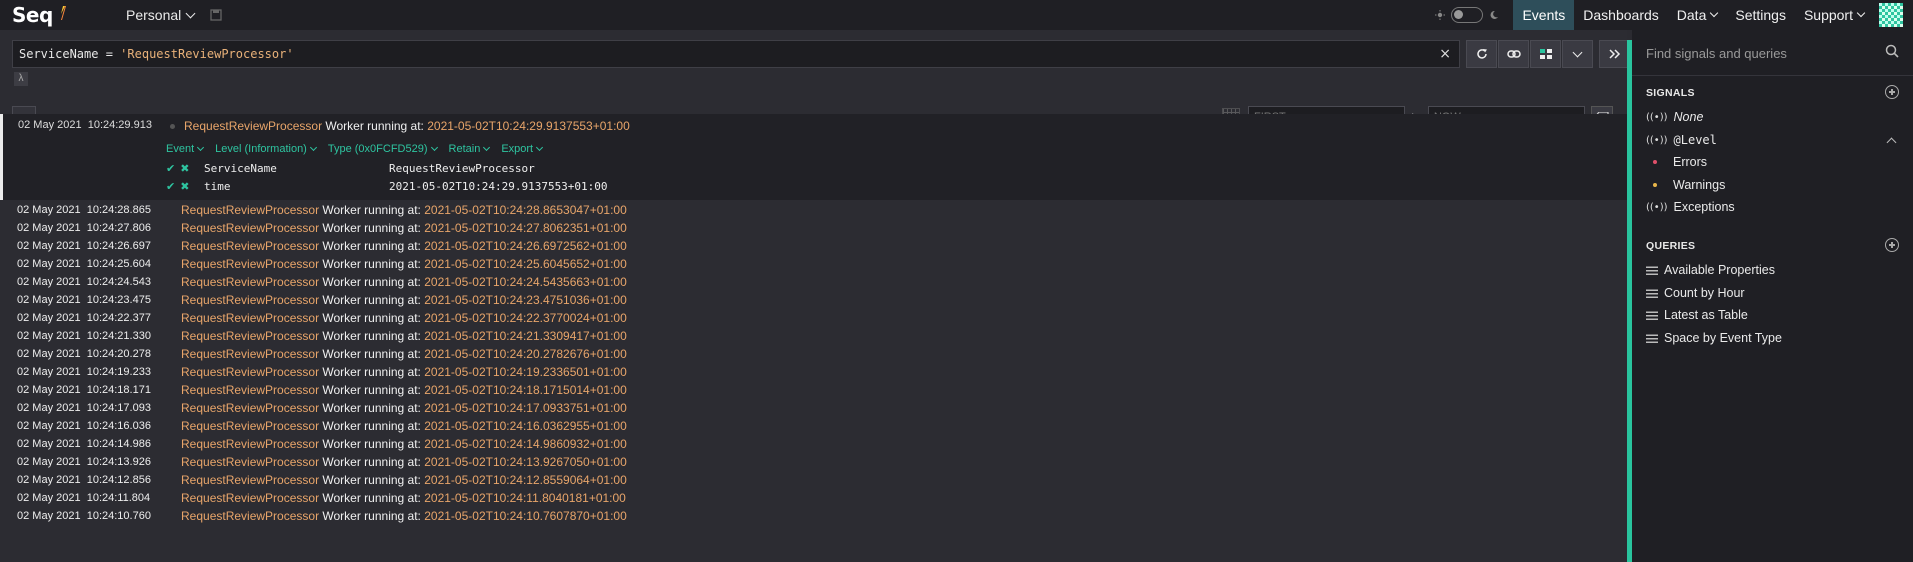 This screenshot has height=562, width=1913. I want to click on property-name: time, so click(217, 186).